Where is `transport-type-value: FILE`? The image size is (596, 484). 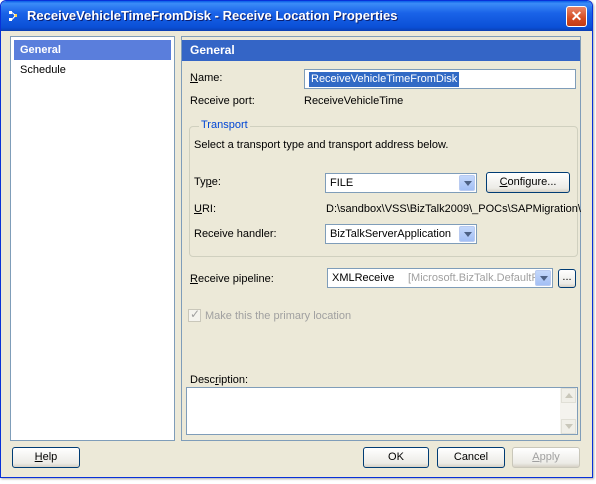 transport-type-value: FILE is located at coordinates (342, 183).